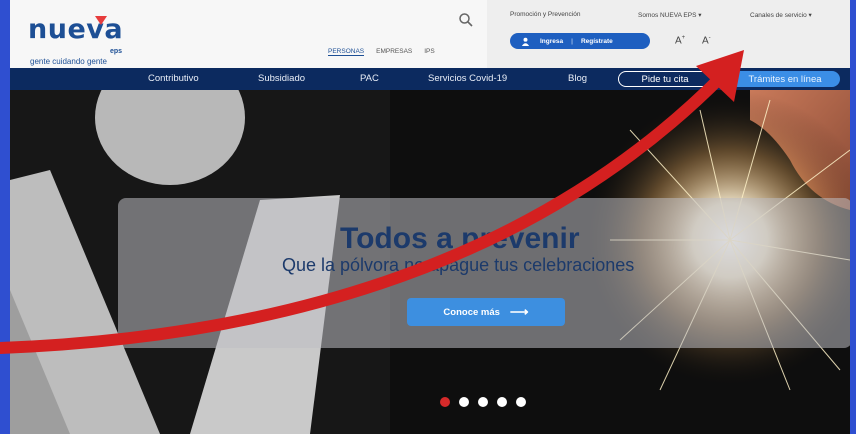 This screenshot has width=856, height=434. I want to click on link-promocion: Promoción y Prevención, so click(545, 14).